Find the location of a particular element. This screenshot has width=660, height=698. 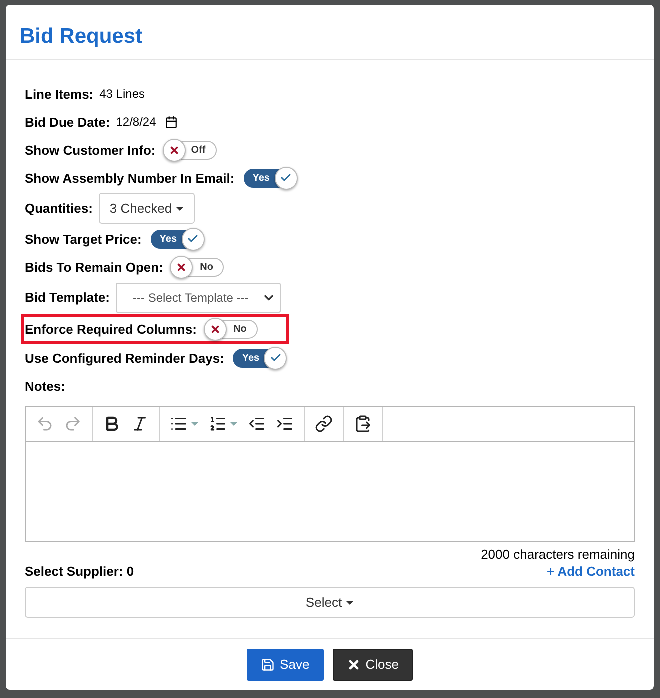

supplier-select-button: Select is located at coordinates (330, 602).